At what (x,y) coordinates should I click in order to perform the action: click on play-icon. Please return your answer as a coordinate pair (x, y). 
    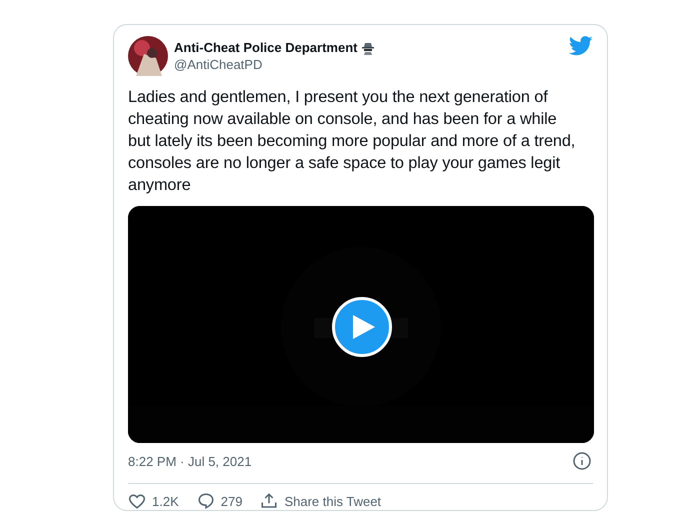
    Looking at the image, I should click on (364, 327).